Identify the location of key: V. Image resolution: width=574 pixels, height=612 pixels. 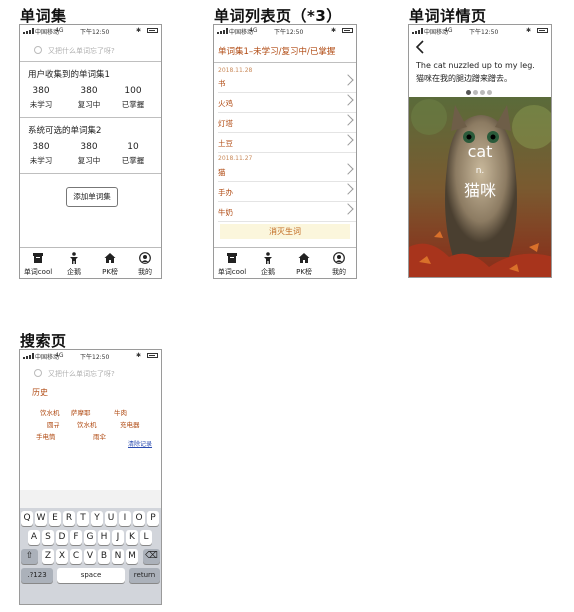
(90, 556).